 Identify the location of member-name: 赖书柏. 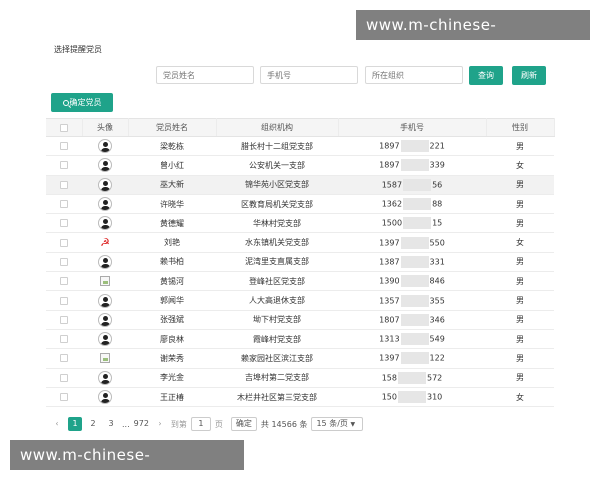
(172, 262).